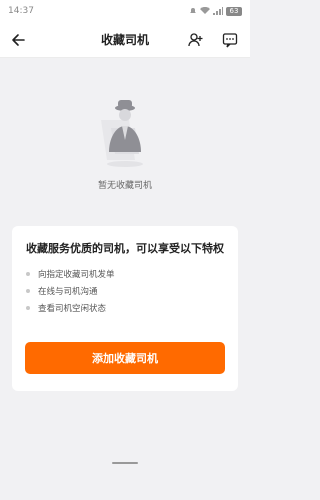 The image size is (320, 500). I want to click on message-icon, so click(230, 40).